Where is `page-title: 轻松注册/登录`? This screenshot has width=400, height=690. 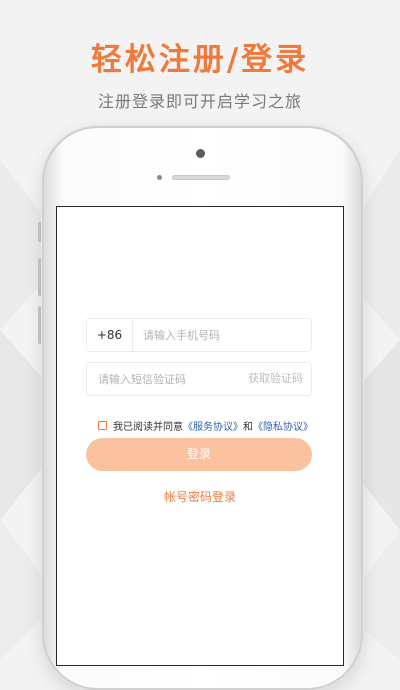
page-title: 轻松注册/登录 is located at coordinates (200, 60).